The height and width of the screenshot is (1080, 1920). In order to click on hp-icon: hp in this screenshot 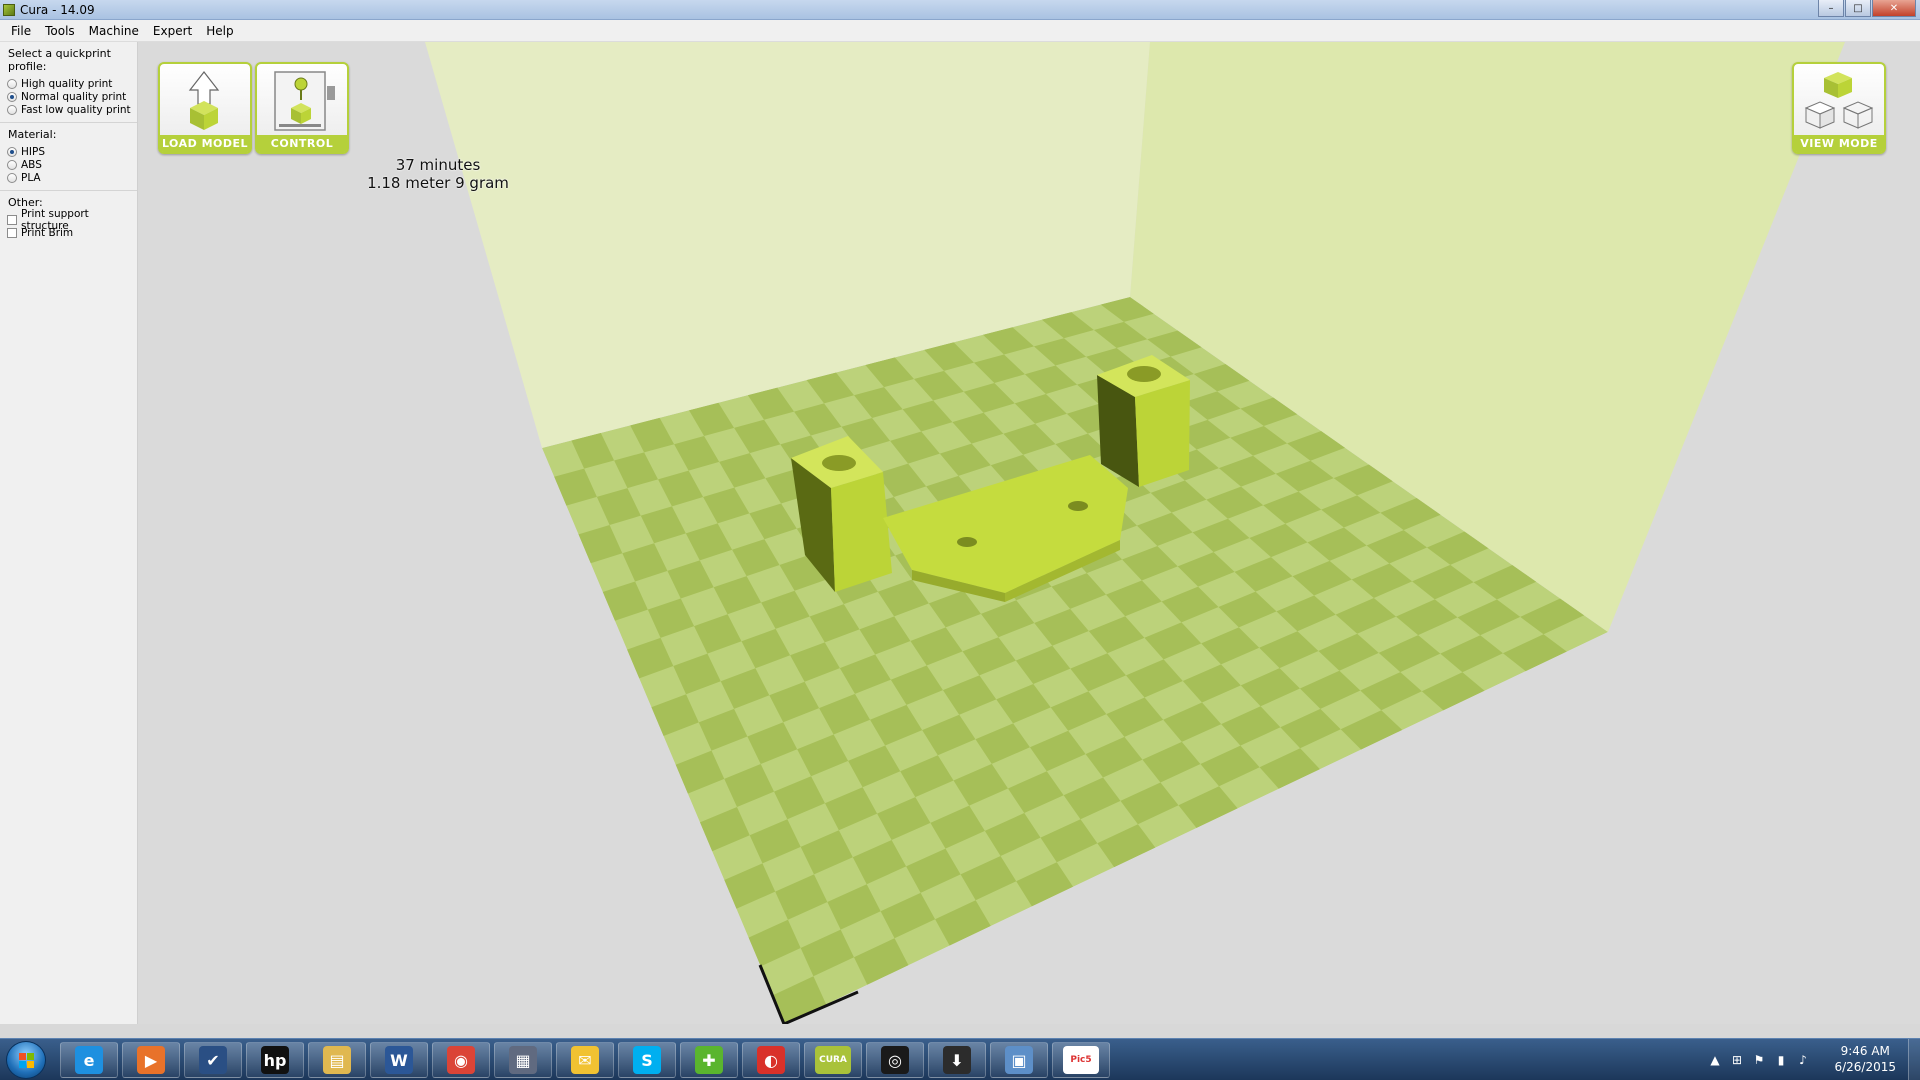, I will do `click(275, 1060)`.